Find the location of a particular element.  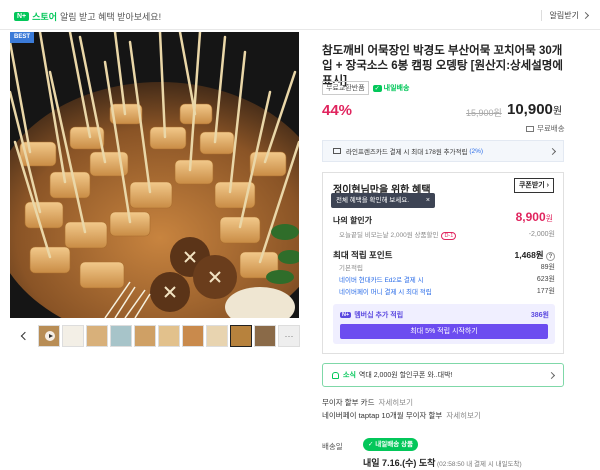

installment-card-row: 무이자 할부 카드 자세히보기 is located at coordinates (367, 402).